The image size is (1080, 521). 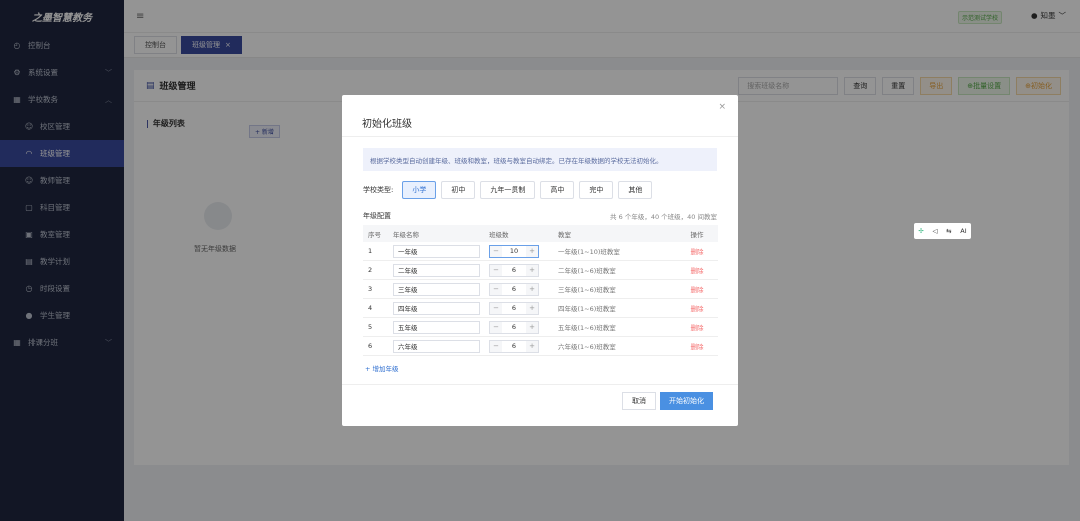 I want to click on speaker-icon: ◁, so click(x=934, y=231).